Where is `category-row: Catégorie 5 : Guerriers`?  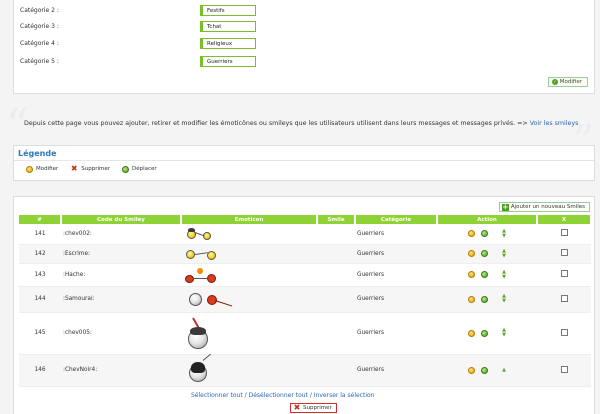
category-row: Catégorie 5 : Guerriers is located at coordinates (170, 62).